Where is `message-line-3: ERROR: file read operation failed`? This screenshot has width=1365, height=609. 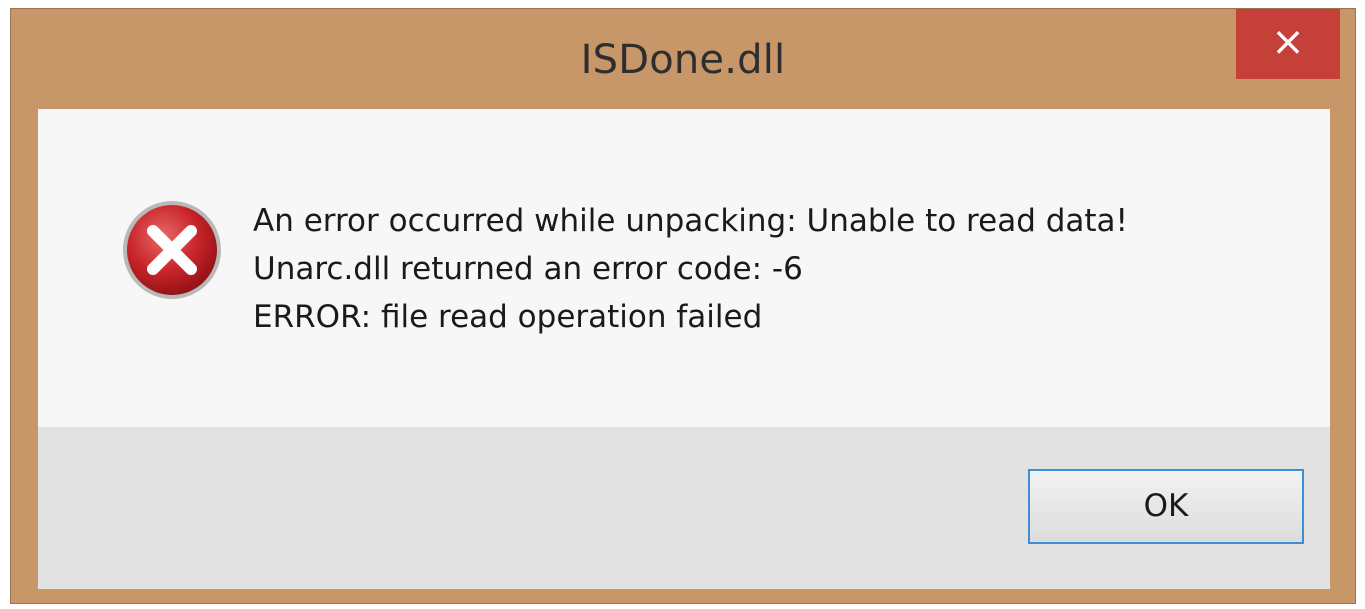
message-line-3: ERROR: file read operation failed is located at coordinates (508, 317).